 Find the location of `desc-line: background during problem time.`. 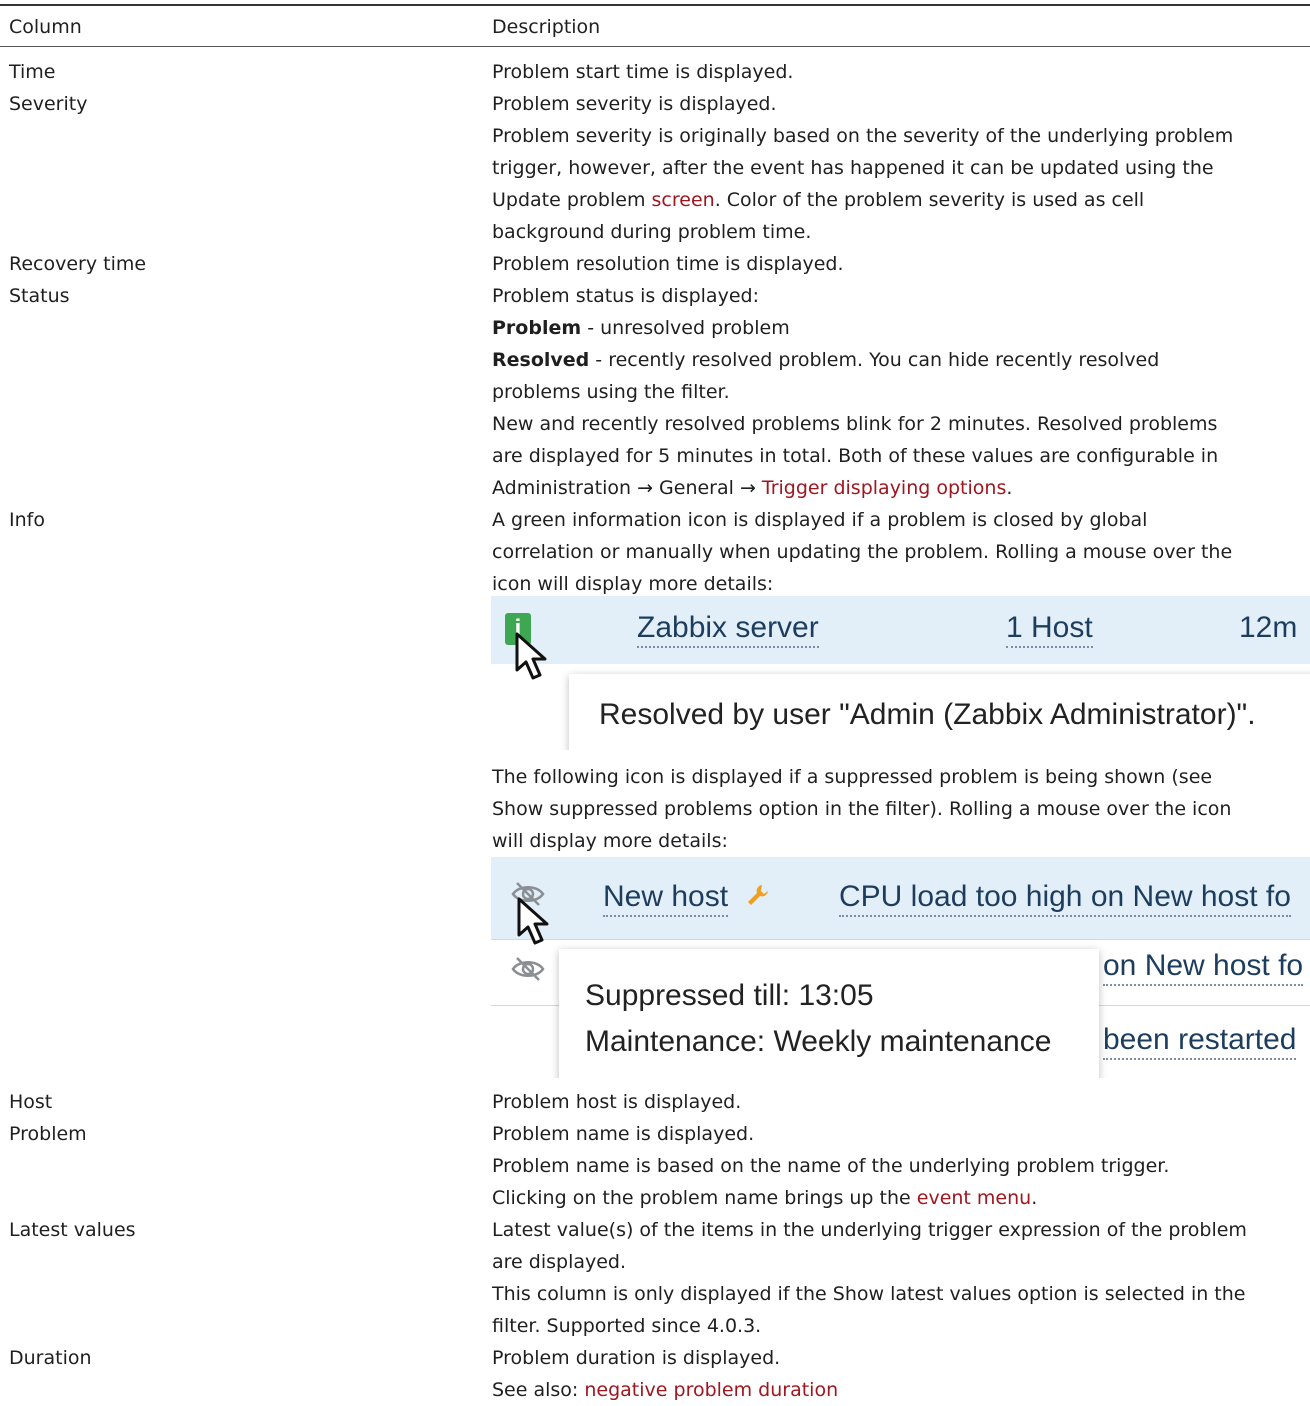

desc-line: background during problem time. is located at coordinates (652, 232).